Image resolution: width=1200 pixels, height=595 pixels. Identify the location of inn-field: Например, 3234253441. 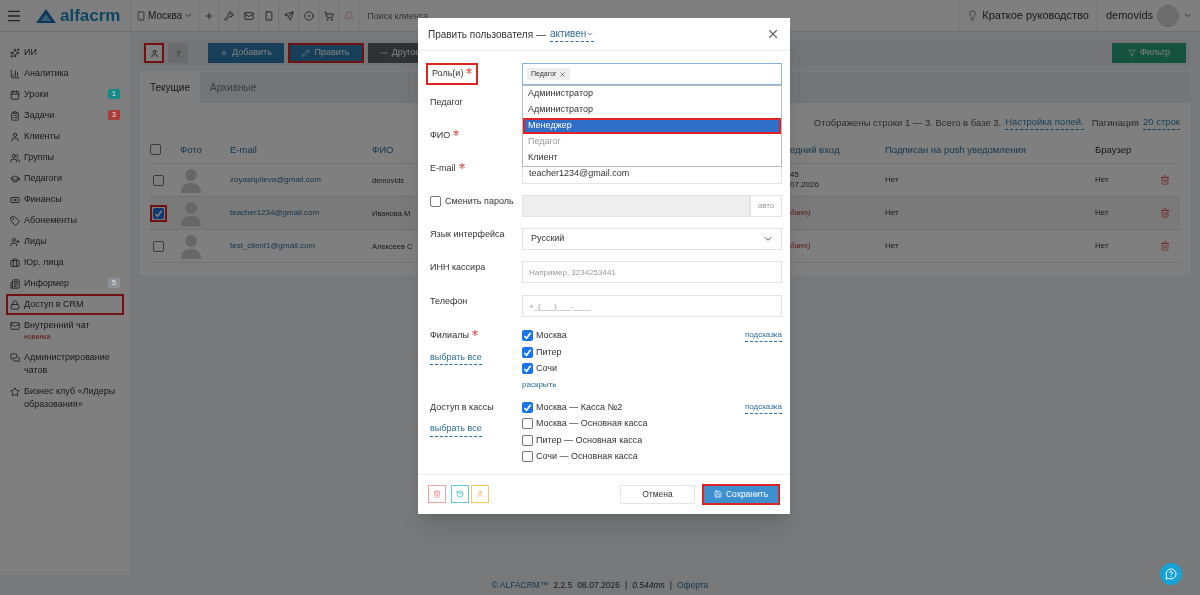
(652, 272).